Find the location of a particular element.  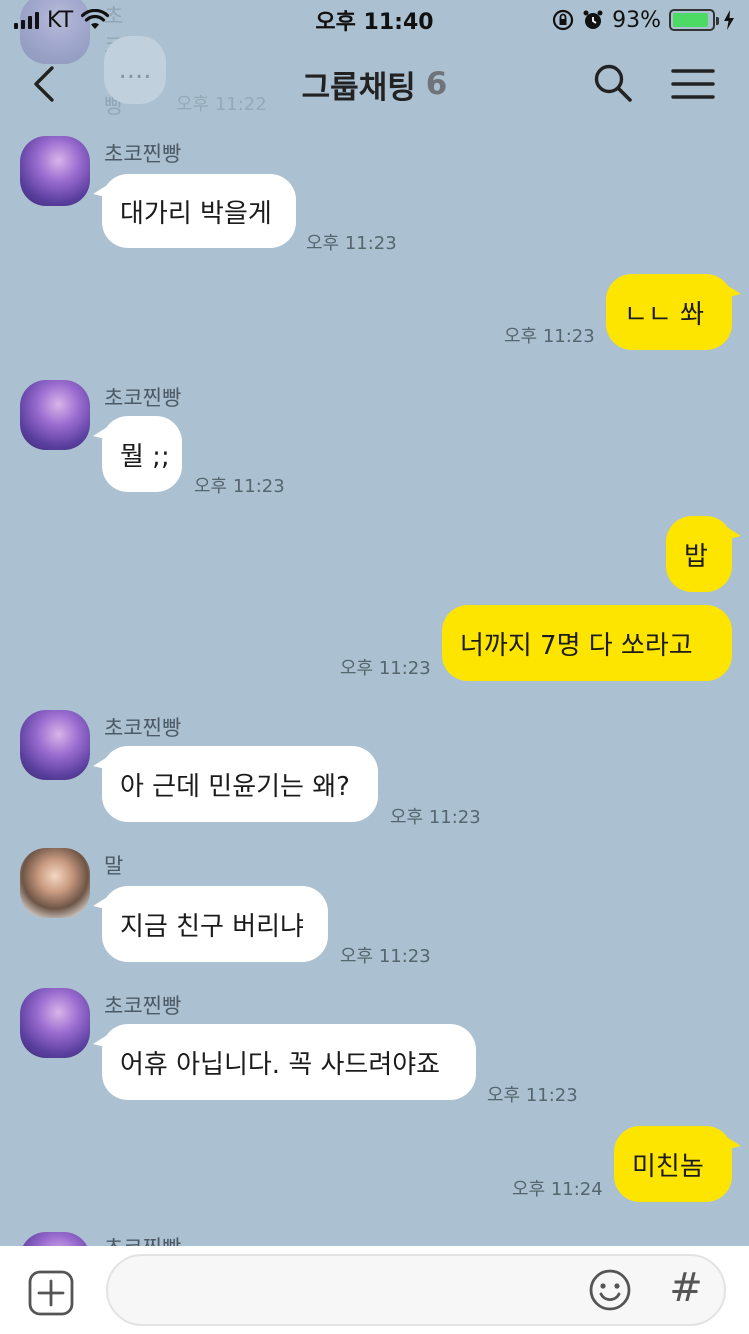

rotation-lock-icon is located at coordinates (563, 20).